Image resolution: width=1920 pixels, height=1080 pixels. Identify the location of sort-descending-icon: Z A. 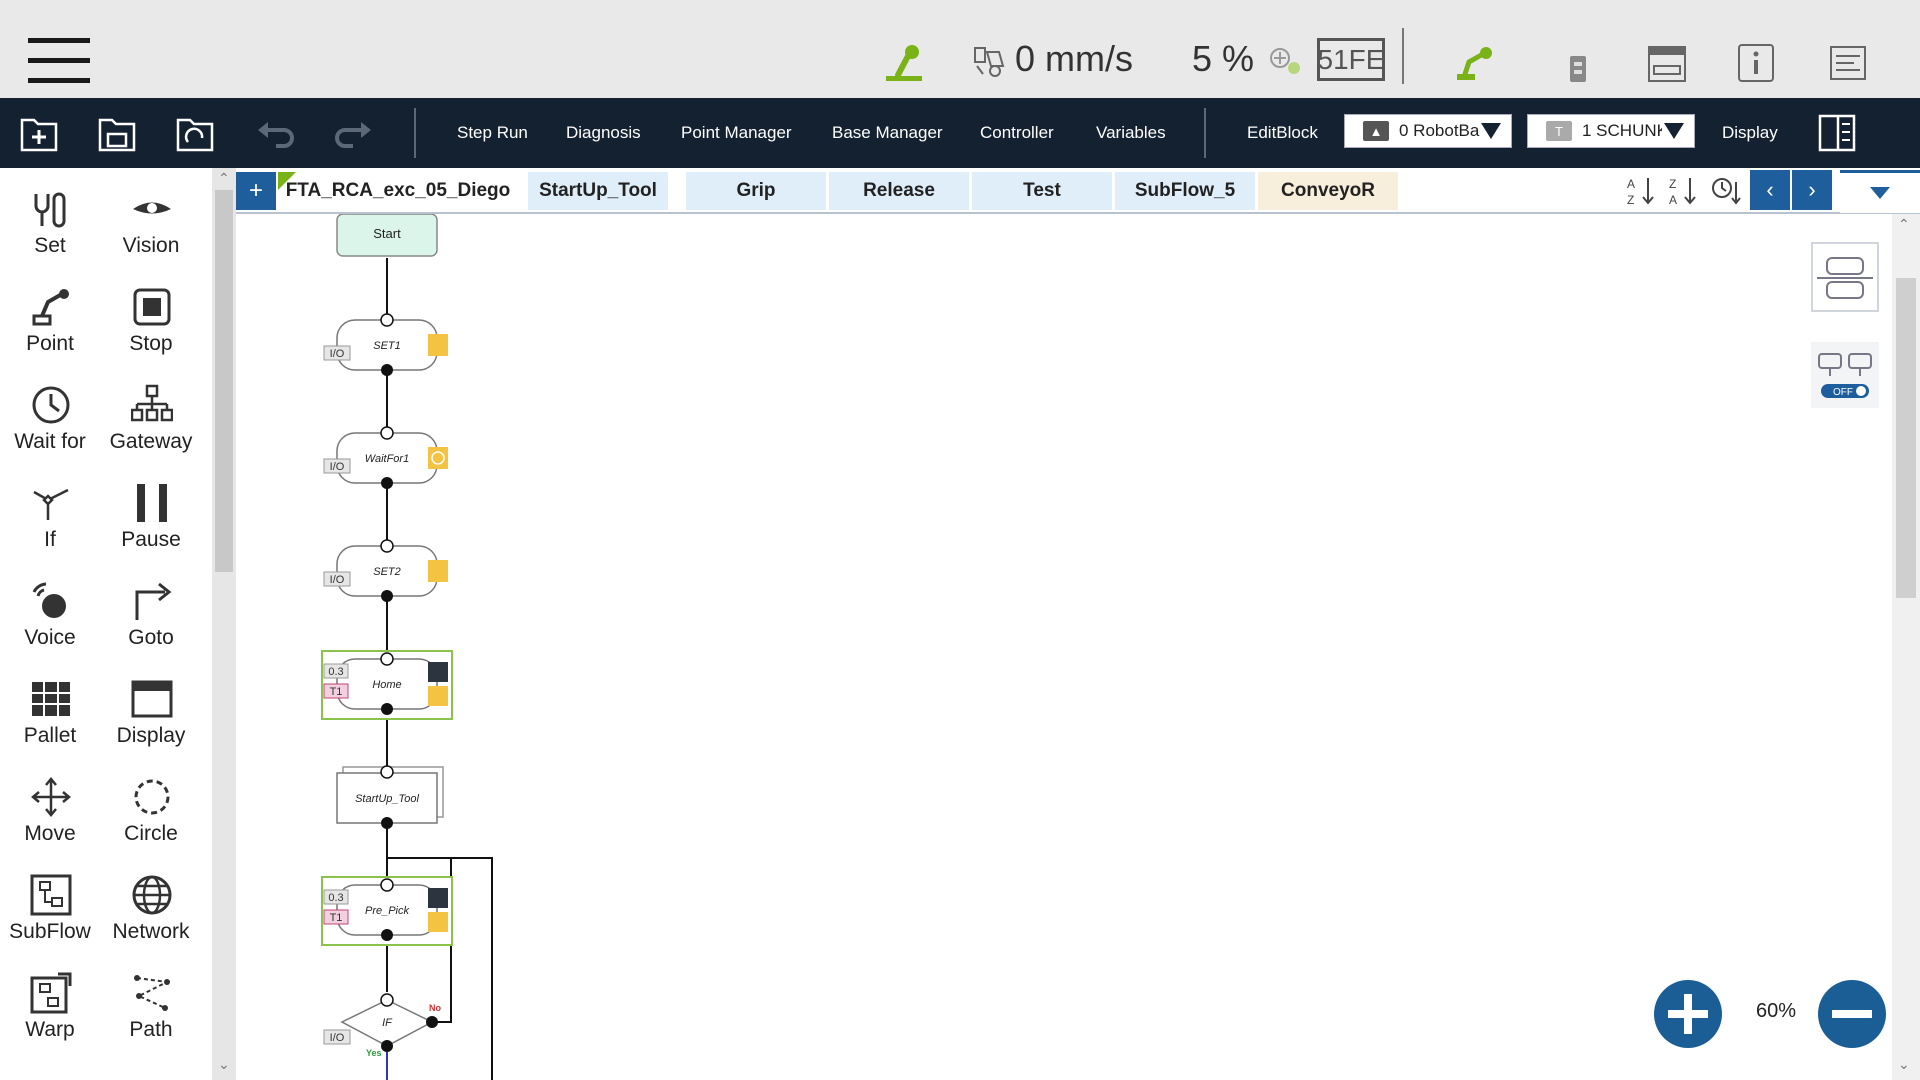
(1683, 191).